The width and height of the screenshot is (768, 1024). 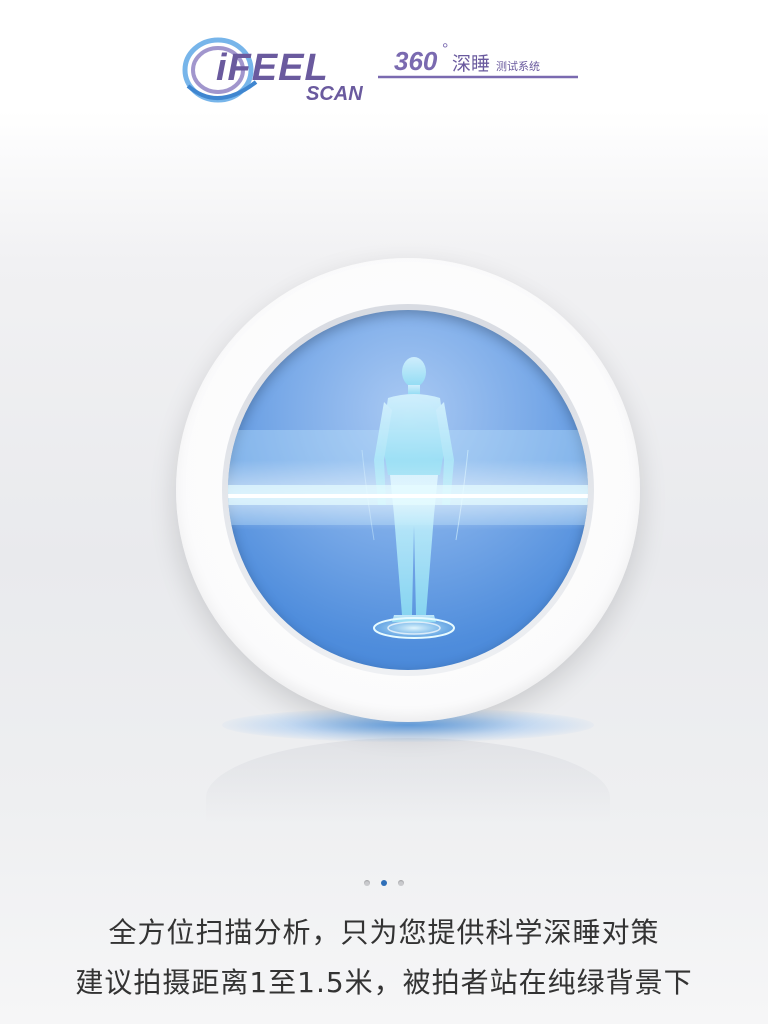 I want to click on ring-reflection, so click(x=408, y=798).